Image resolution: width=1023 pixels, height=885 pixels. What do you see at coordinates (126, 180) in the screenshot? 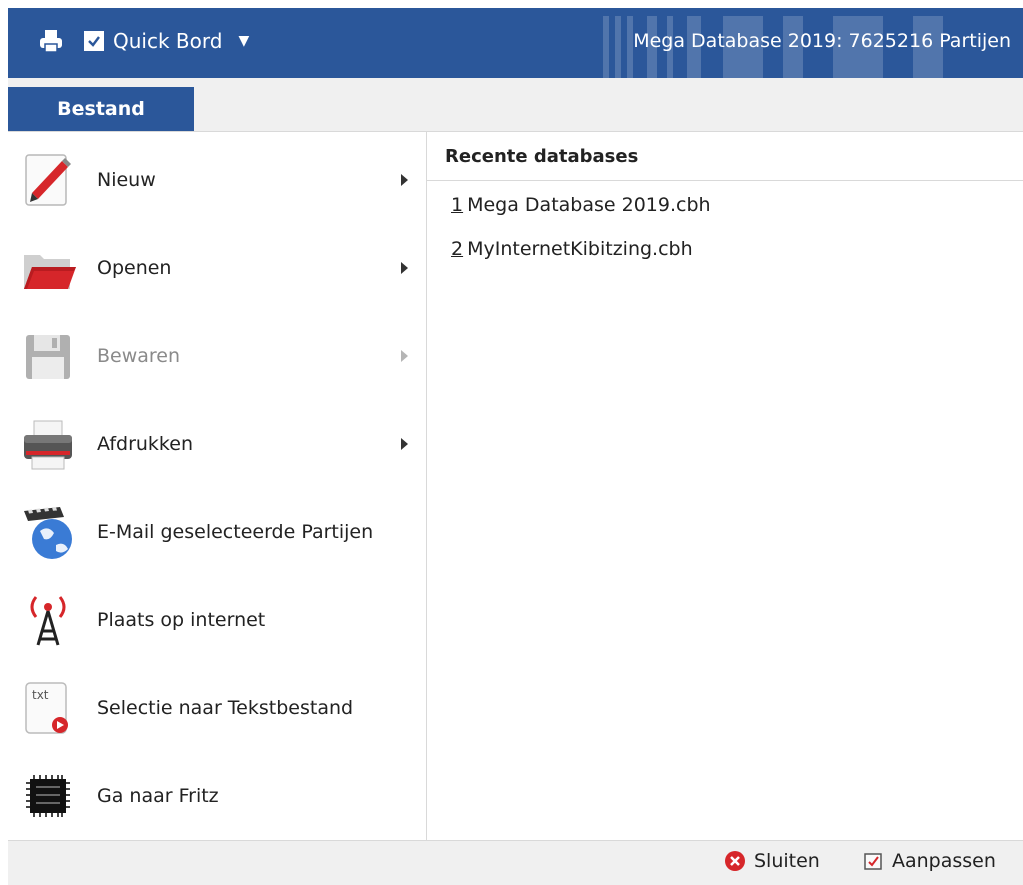
I see `menu-item-new-label: Nieuw` at bounding box center [126, 180].